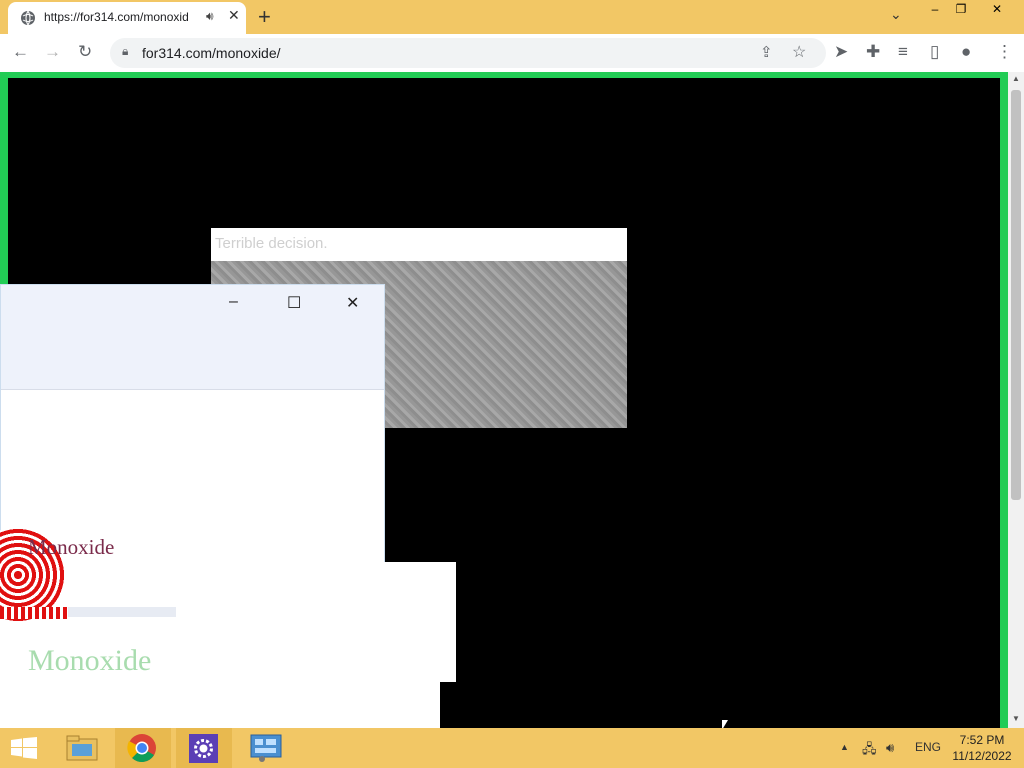  Describe the element at coordinates (1016, 718) in the screenshot. I see `scroll-down-icon: ▼` at that location.